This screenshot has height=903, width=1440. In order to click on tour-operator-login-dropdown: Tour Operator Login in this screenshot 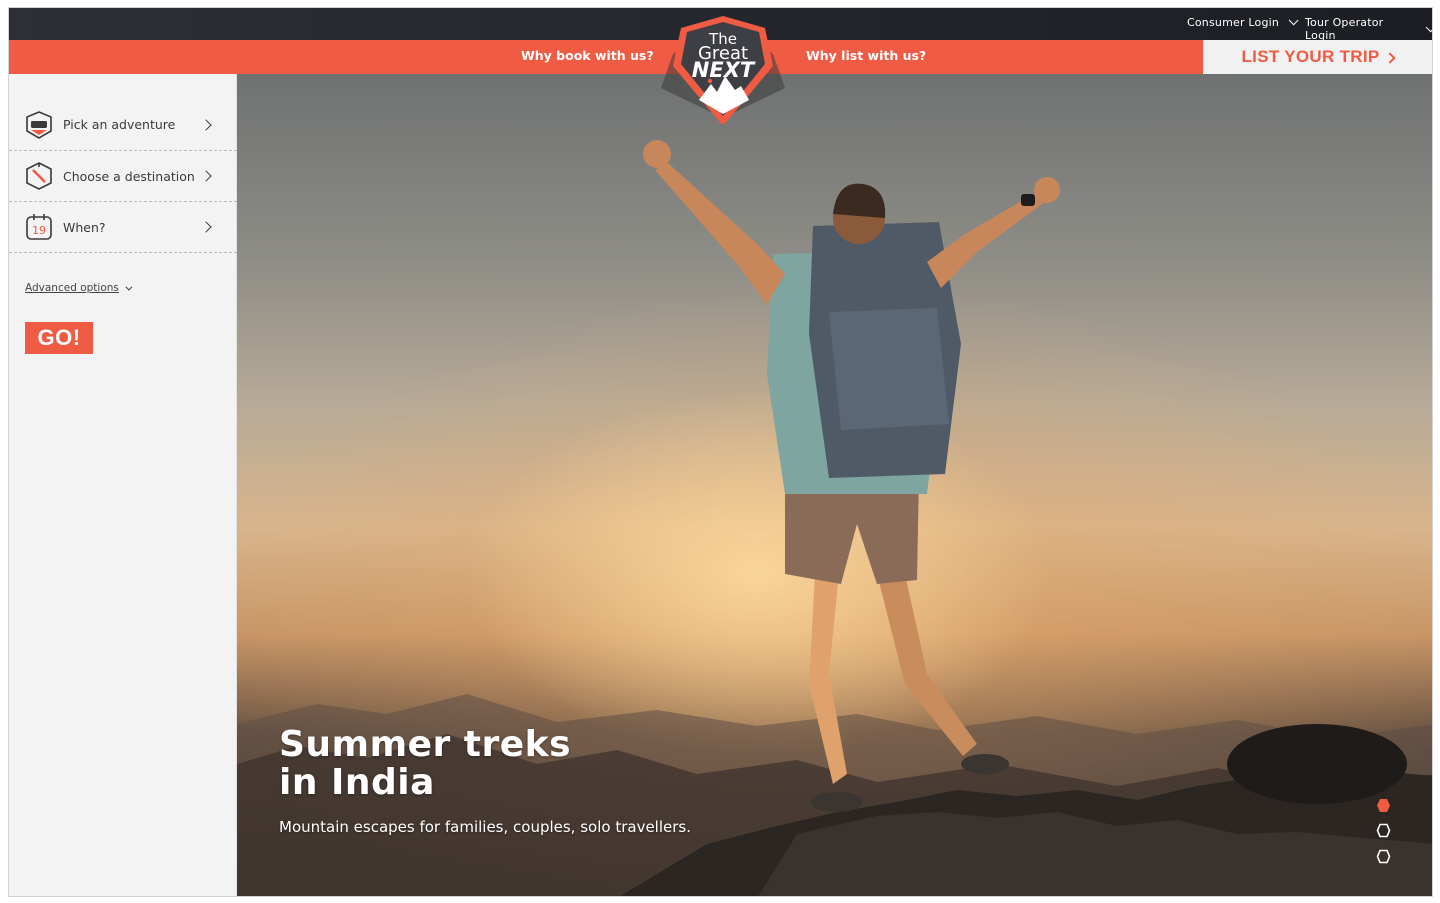, I will do `click(1368, 29)`.